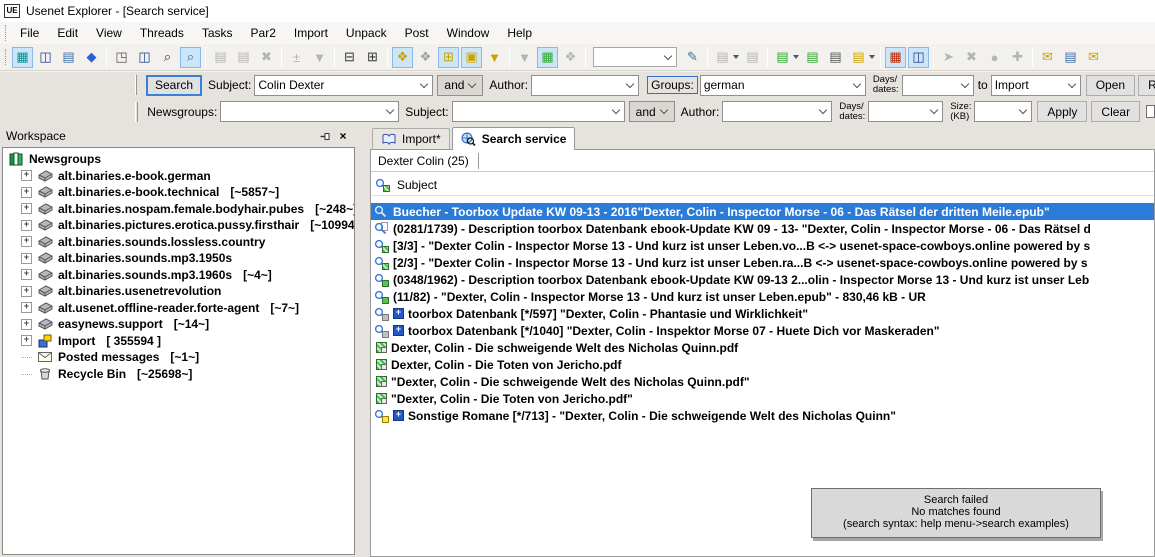  Describe the element at coordinates (343, 136) in the screenshot. I see `close-icon: ×` at that location.